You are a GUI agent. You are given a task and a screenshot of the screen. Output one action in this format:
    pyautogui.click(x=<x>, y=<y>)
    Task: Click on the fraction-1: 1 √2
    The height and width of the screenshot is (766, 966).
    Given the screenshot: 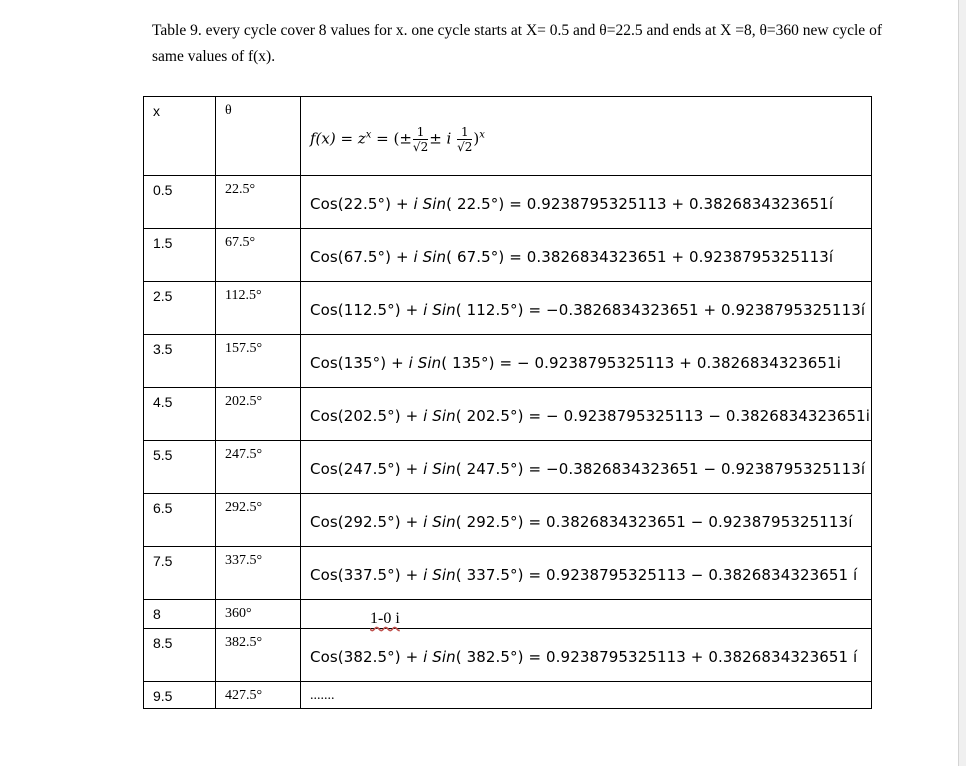 What is the action you would take?
    pyautogui.click(x=420, y=139)
    